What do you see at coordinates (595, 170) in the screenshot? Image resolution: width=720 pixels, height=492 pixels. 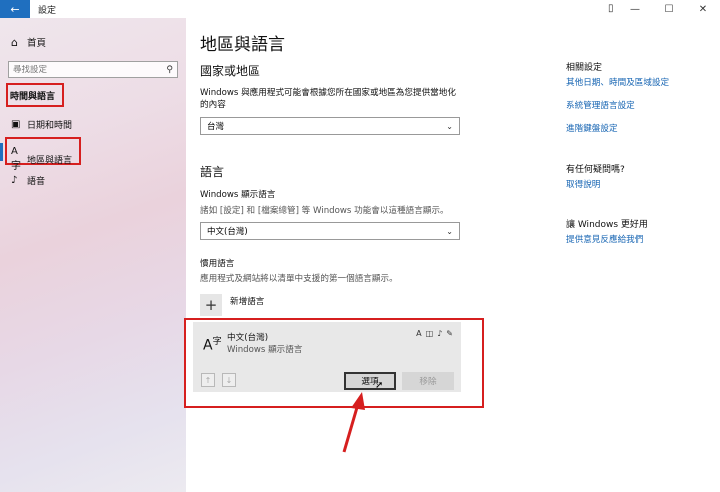 I see `help-heading: 有任何疑問嗎?` at bounding box center [595, 170].